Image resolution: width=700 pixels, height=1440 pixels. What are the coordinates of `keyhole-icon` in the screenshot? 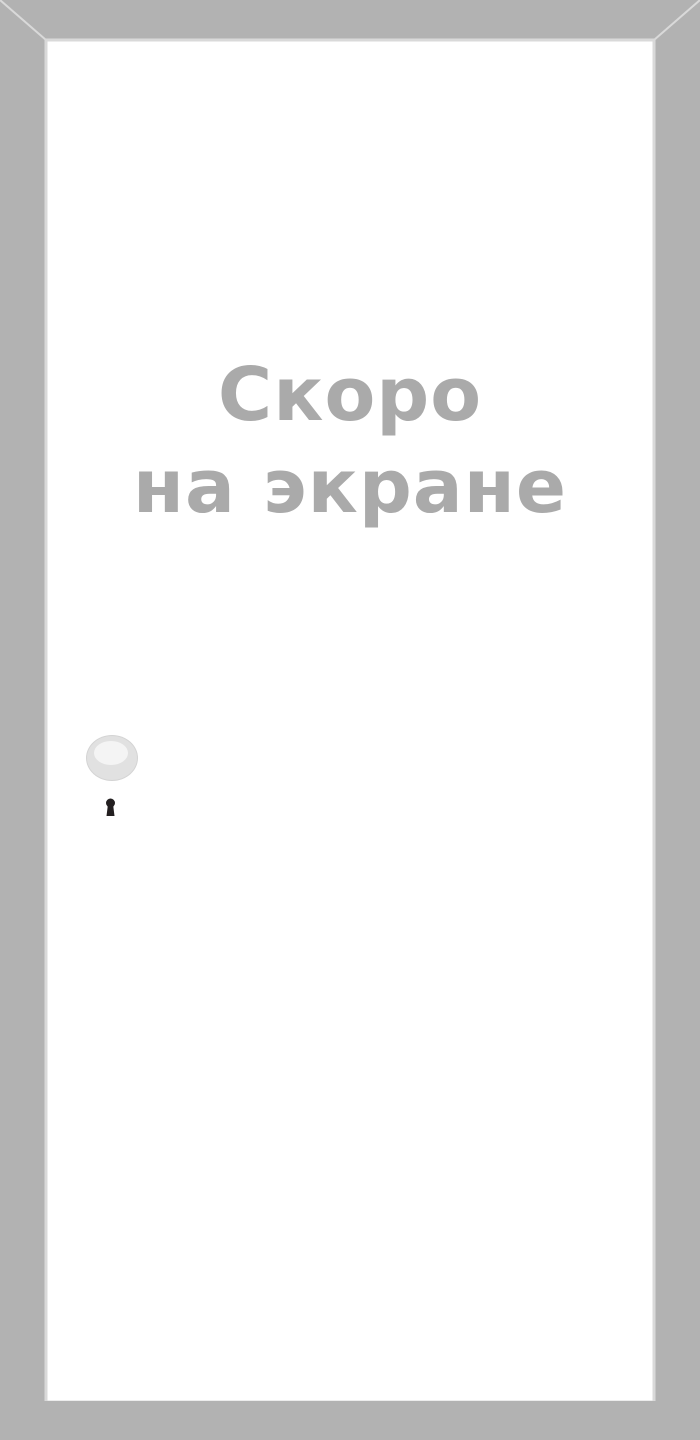 It's located at (110, 807).